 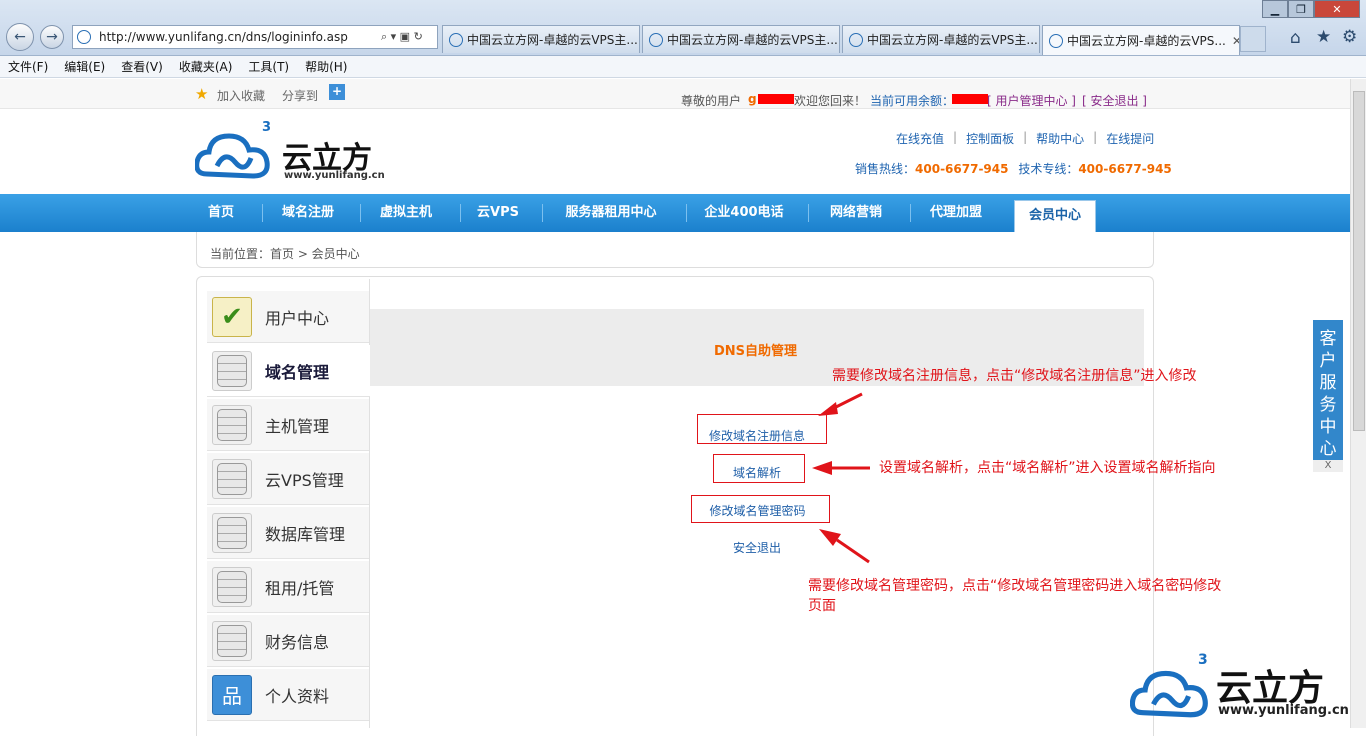 I want to click on menu-edit: 编辑(E), so click(x=84, y=66).